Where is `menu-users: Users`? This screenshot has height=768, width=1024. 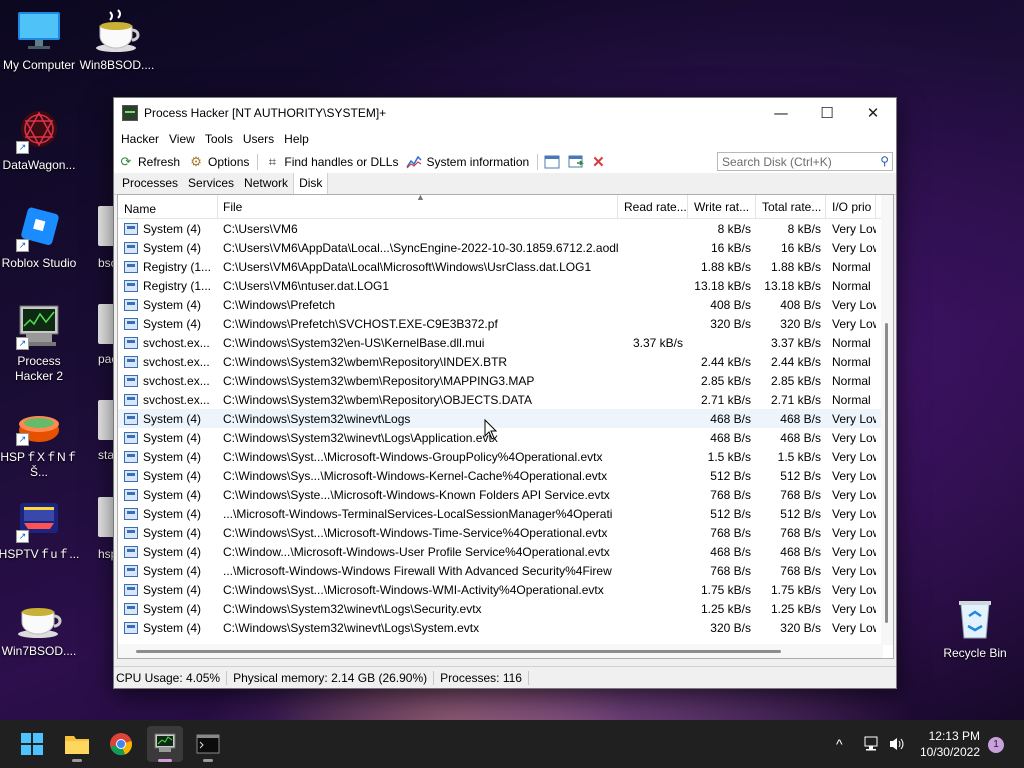 menu-users: Users is located at coordinates (258, 139).